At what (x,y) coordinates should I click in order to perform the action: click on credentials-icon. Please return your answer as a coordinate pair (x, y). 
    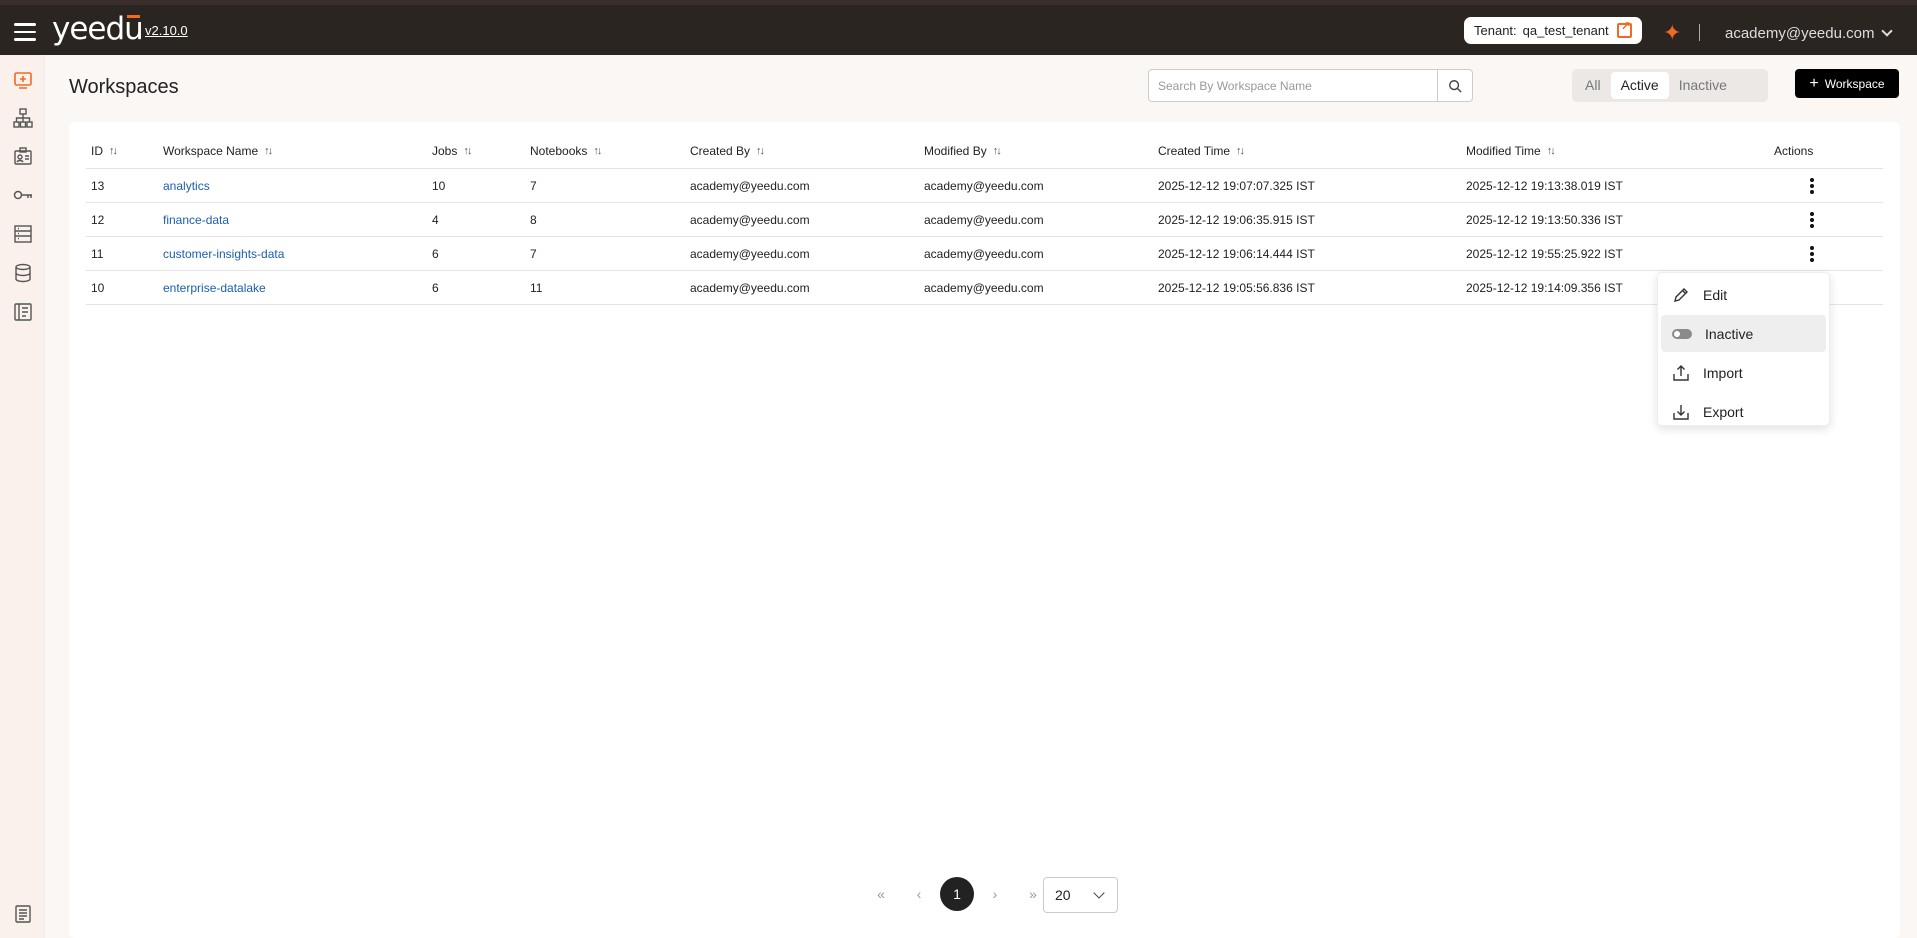
    Looking at the image, I should click on (23, 155).